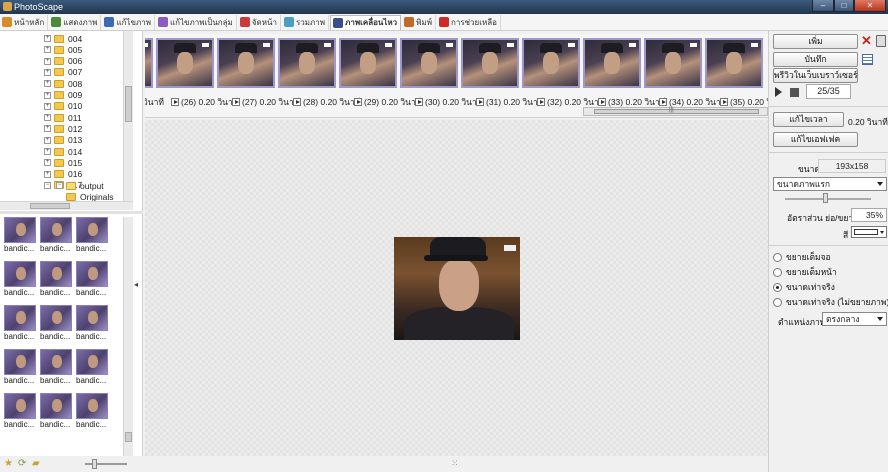  I want to click on canvas-resize-grip-icon: ⁙, so click(455, 463).